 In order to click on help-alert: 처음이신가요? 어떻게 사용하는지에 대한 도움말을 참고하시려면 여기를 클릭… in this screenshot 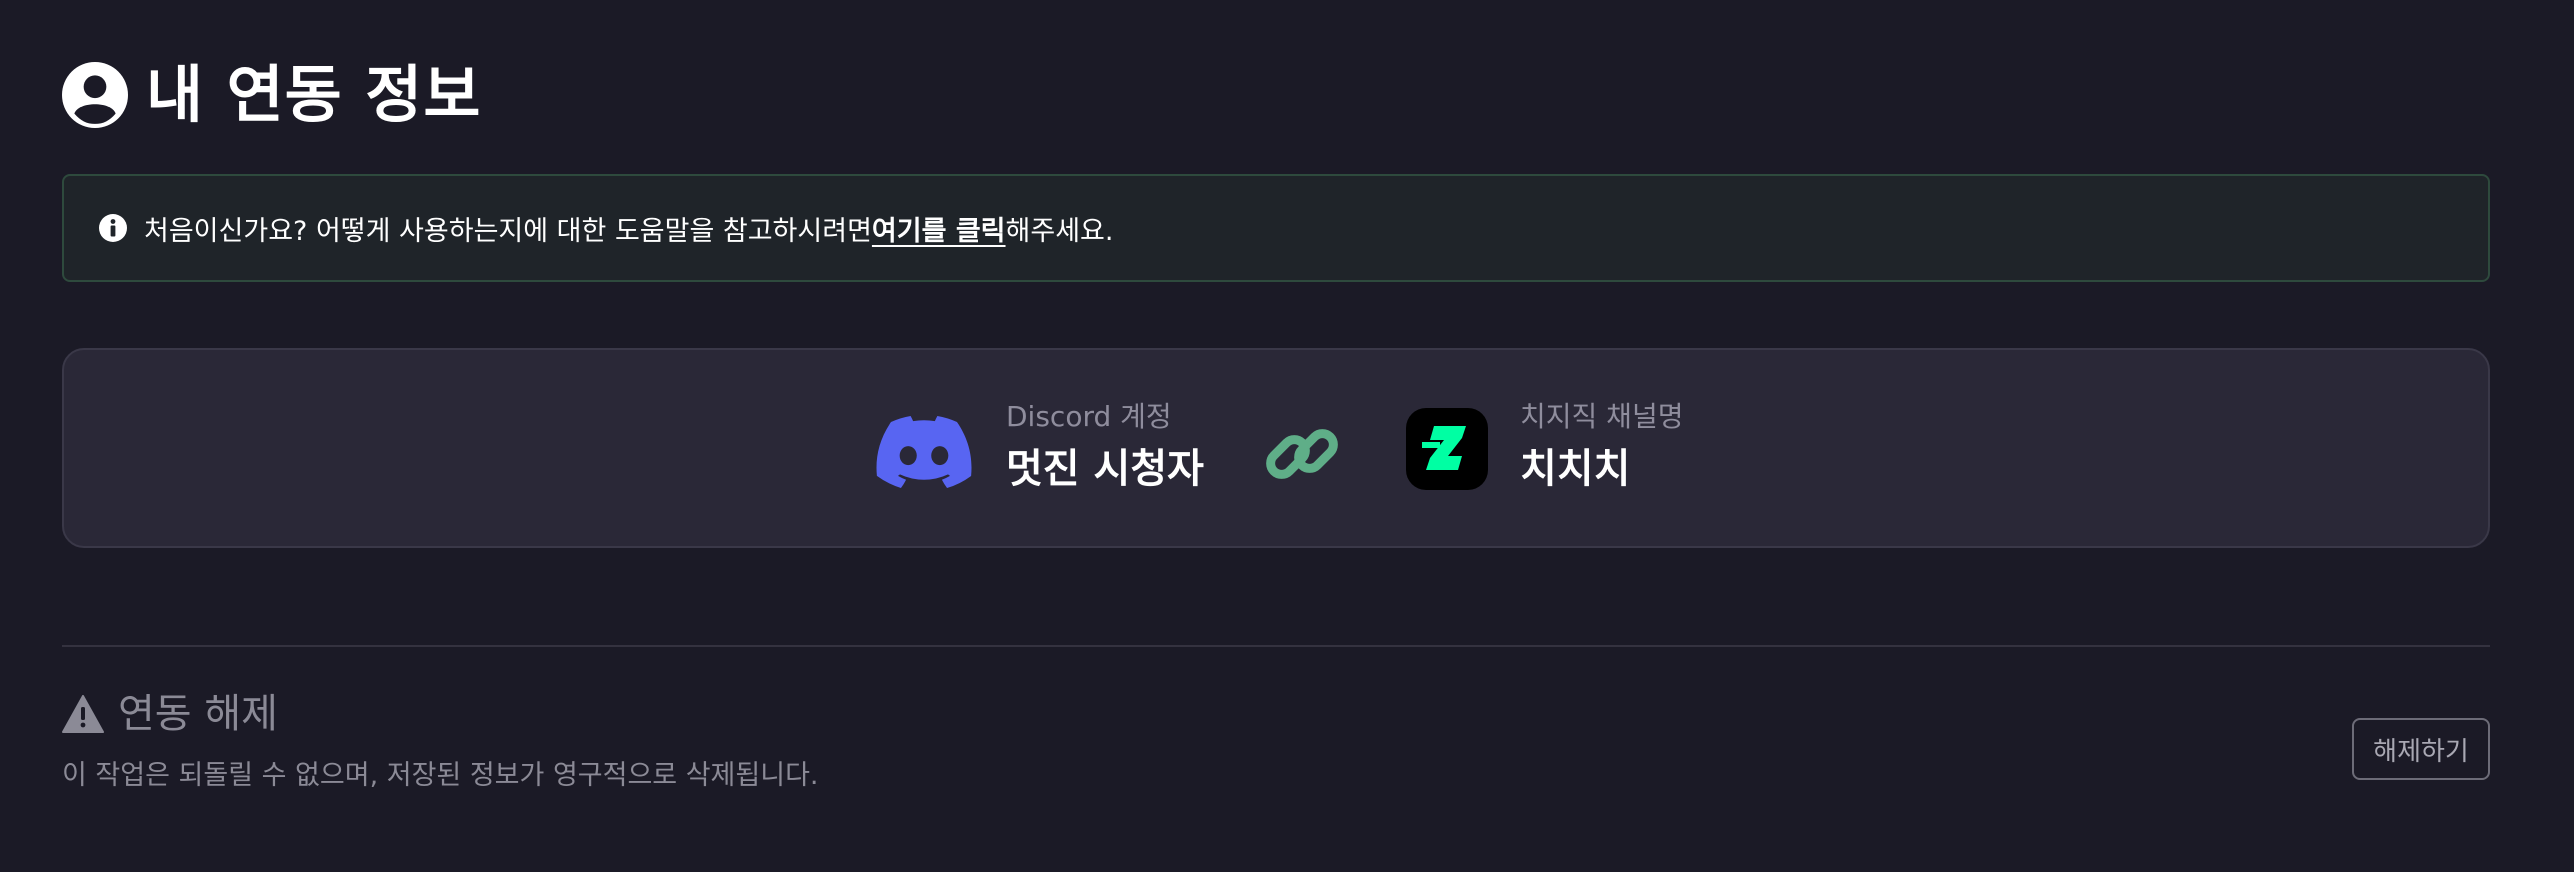, I will do `click(1276, 228)`.